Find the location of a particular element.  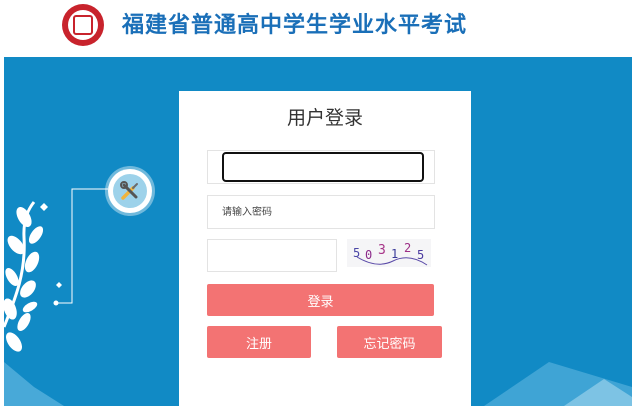

password-field is located at coordinates (321, 212).